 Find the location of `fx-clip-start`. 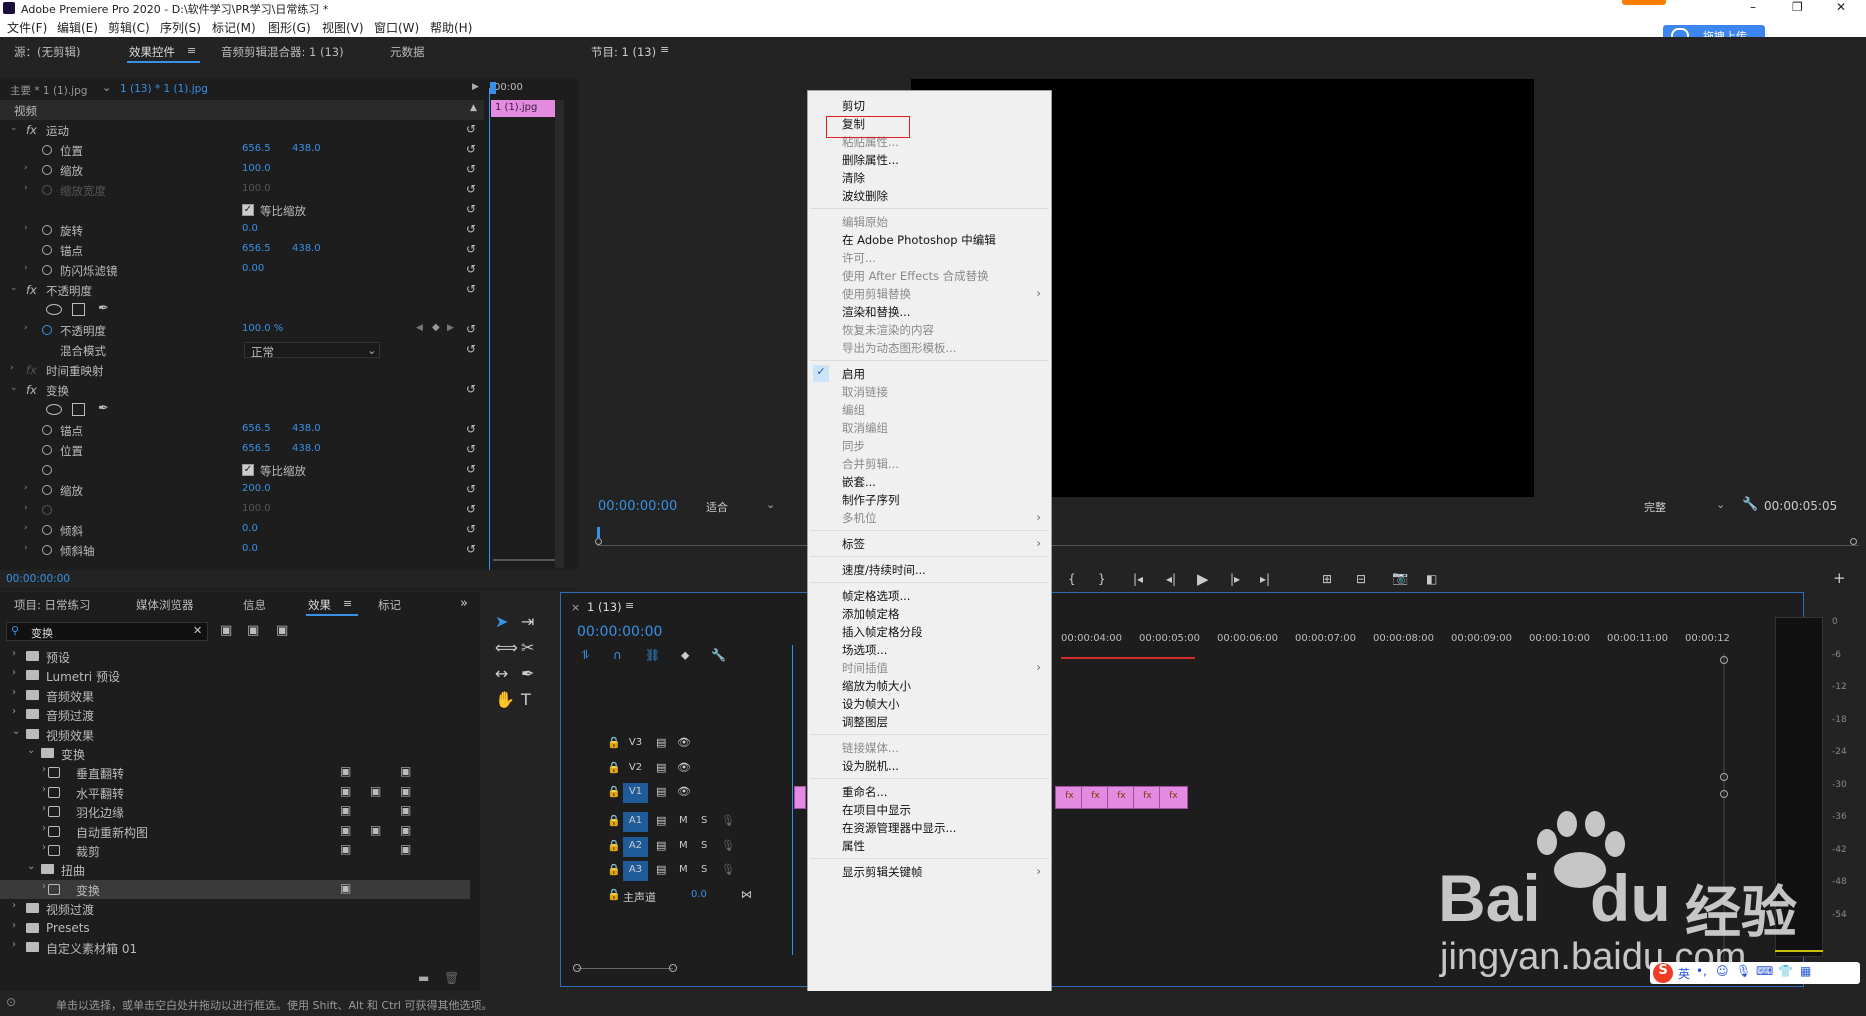

fx-clip-start is located at coordinates (800, 797).